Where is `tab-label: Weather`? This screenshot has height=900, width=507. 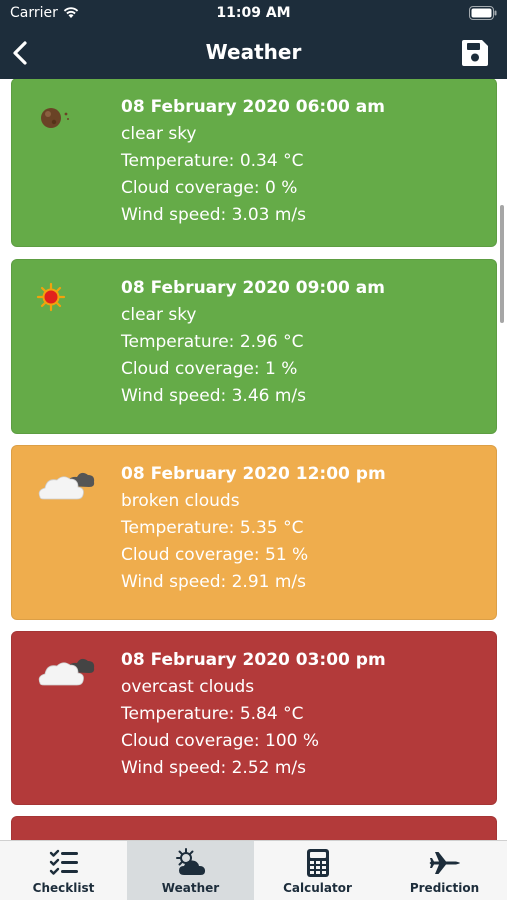
tab-label: Weather is located at coordinates (190, 888).